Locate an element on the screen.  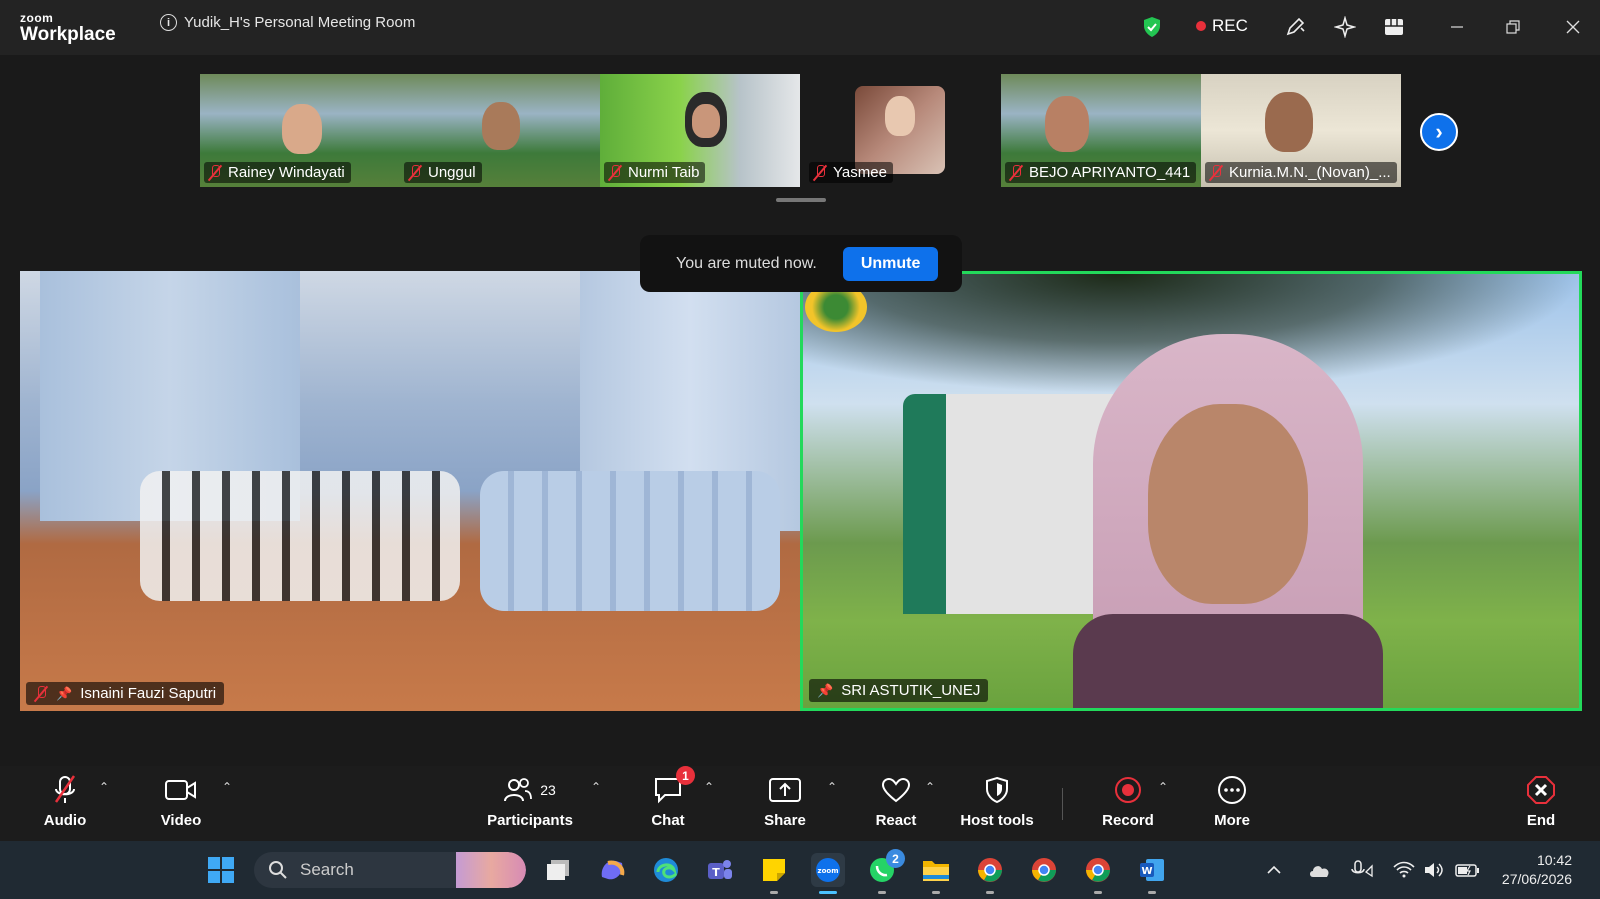
taskbar-search: Search is located at coordinates (390, 870).